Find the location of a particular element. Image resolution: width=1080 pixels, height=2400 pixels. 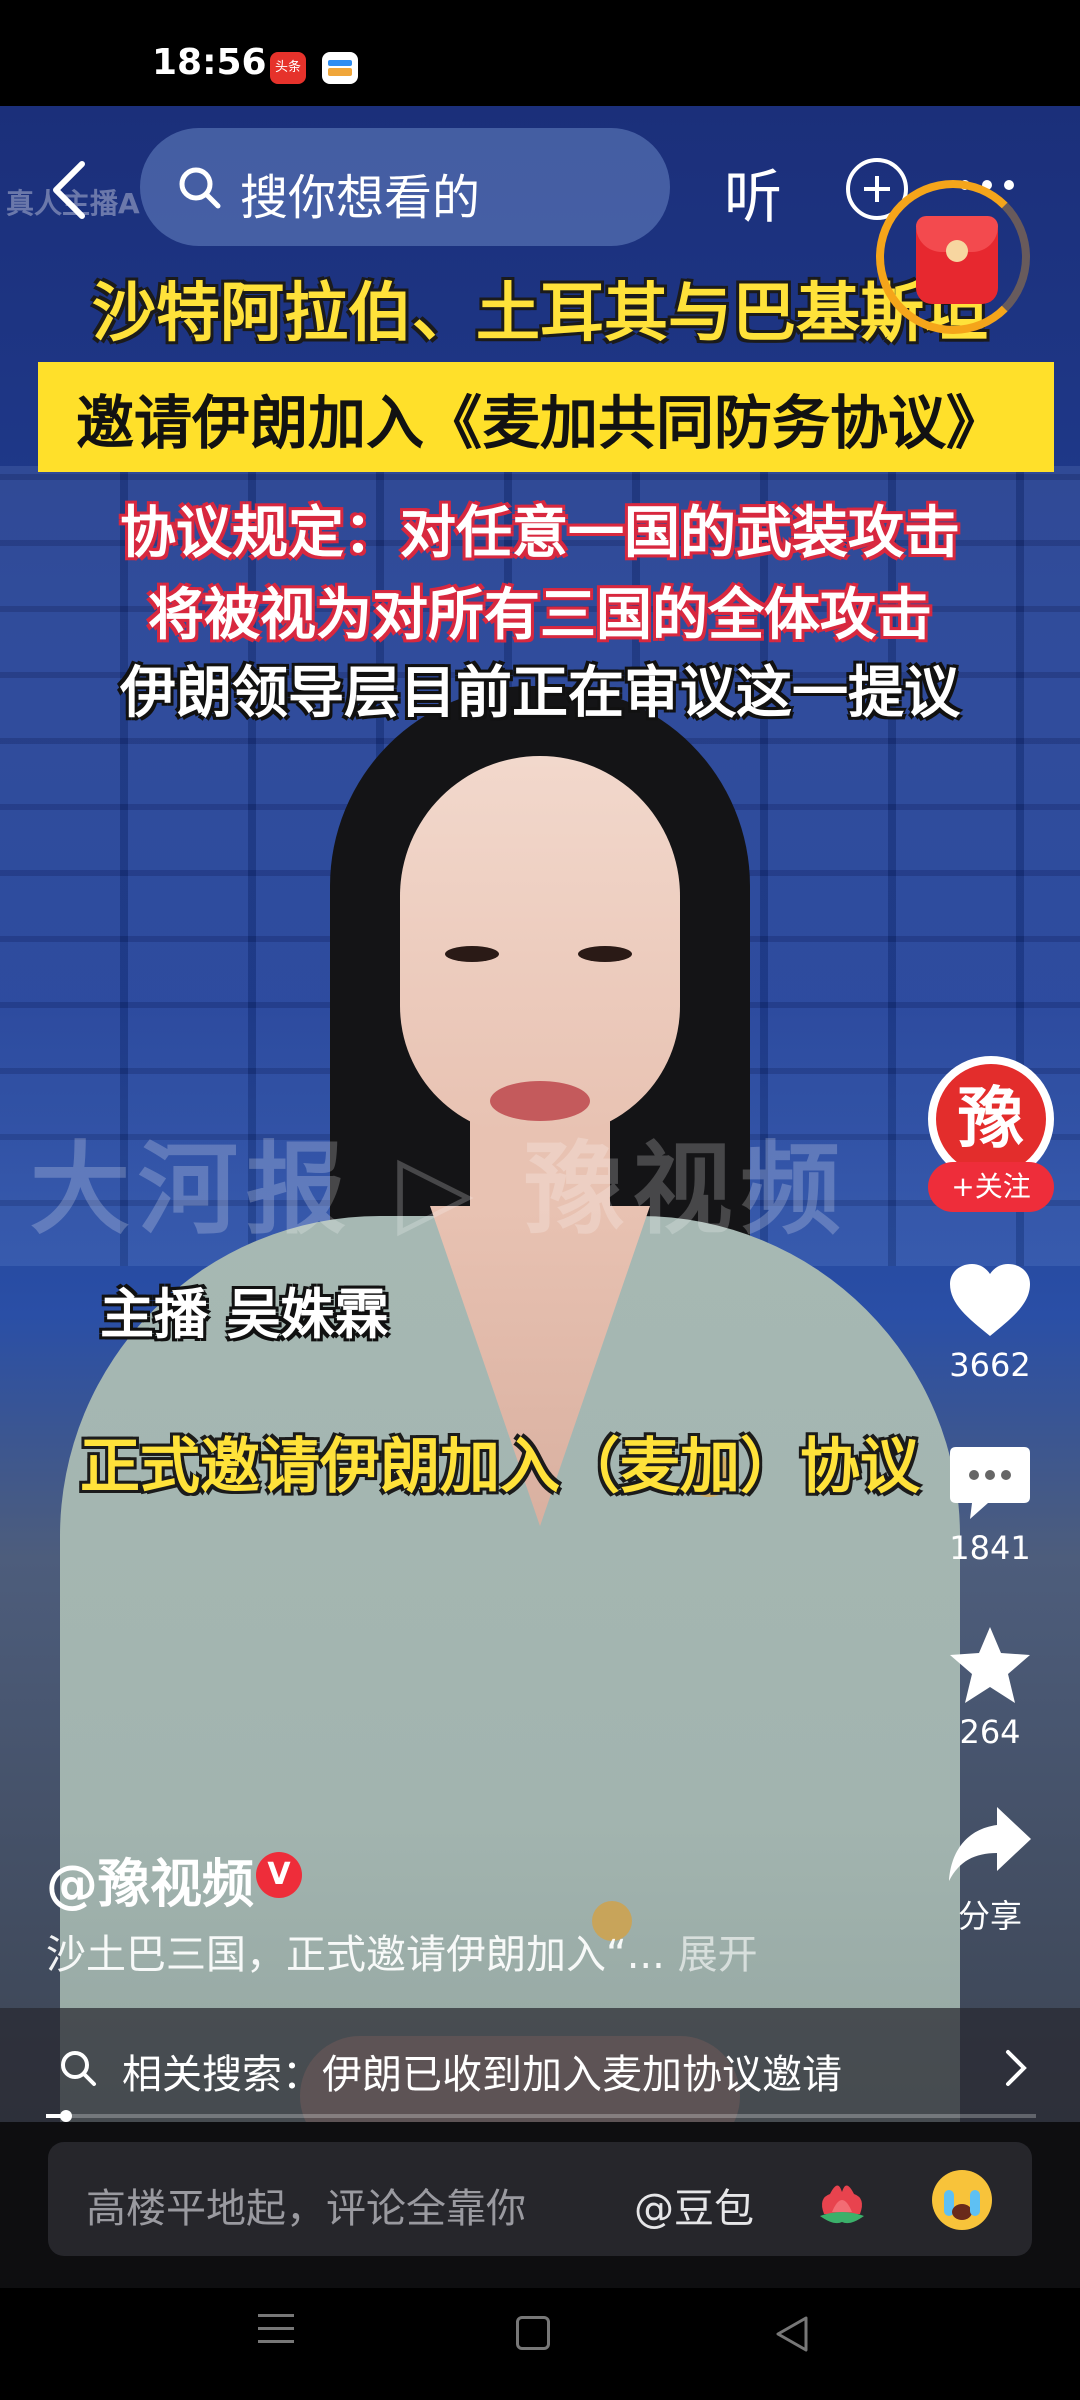

share-label: 分享 is located at coordinates (989, 1916).